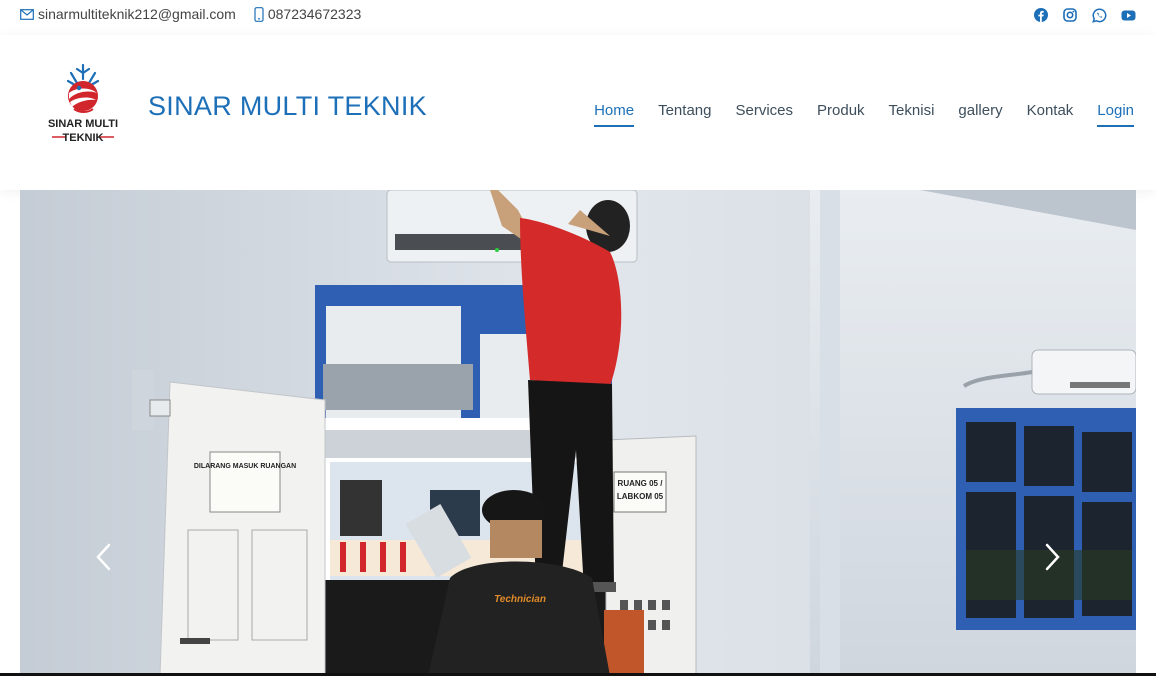 This screenshot has height=676, width=1156. Describe the element at coordinates (1041, 15) in the screenshot. I see `facebook-icon` at that location.